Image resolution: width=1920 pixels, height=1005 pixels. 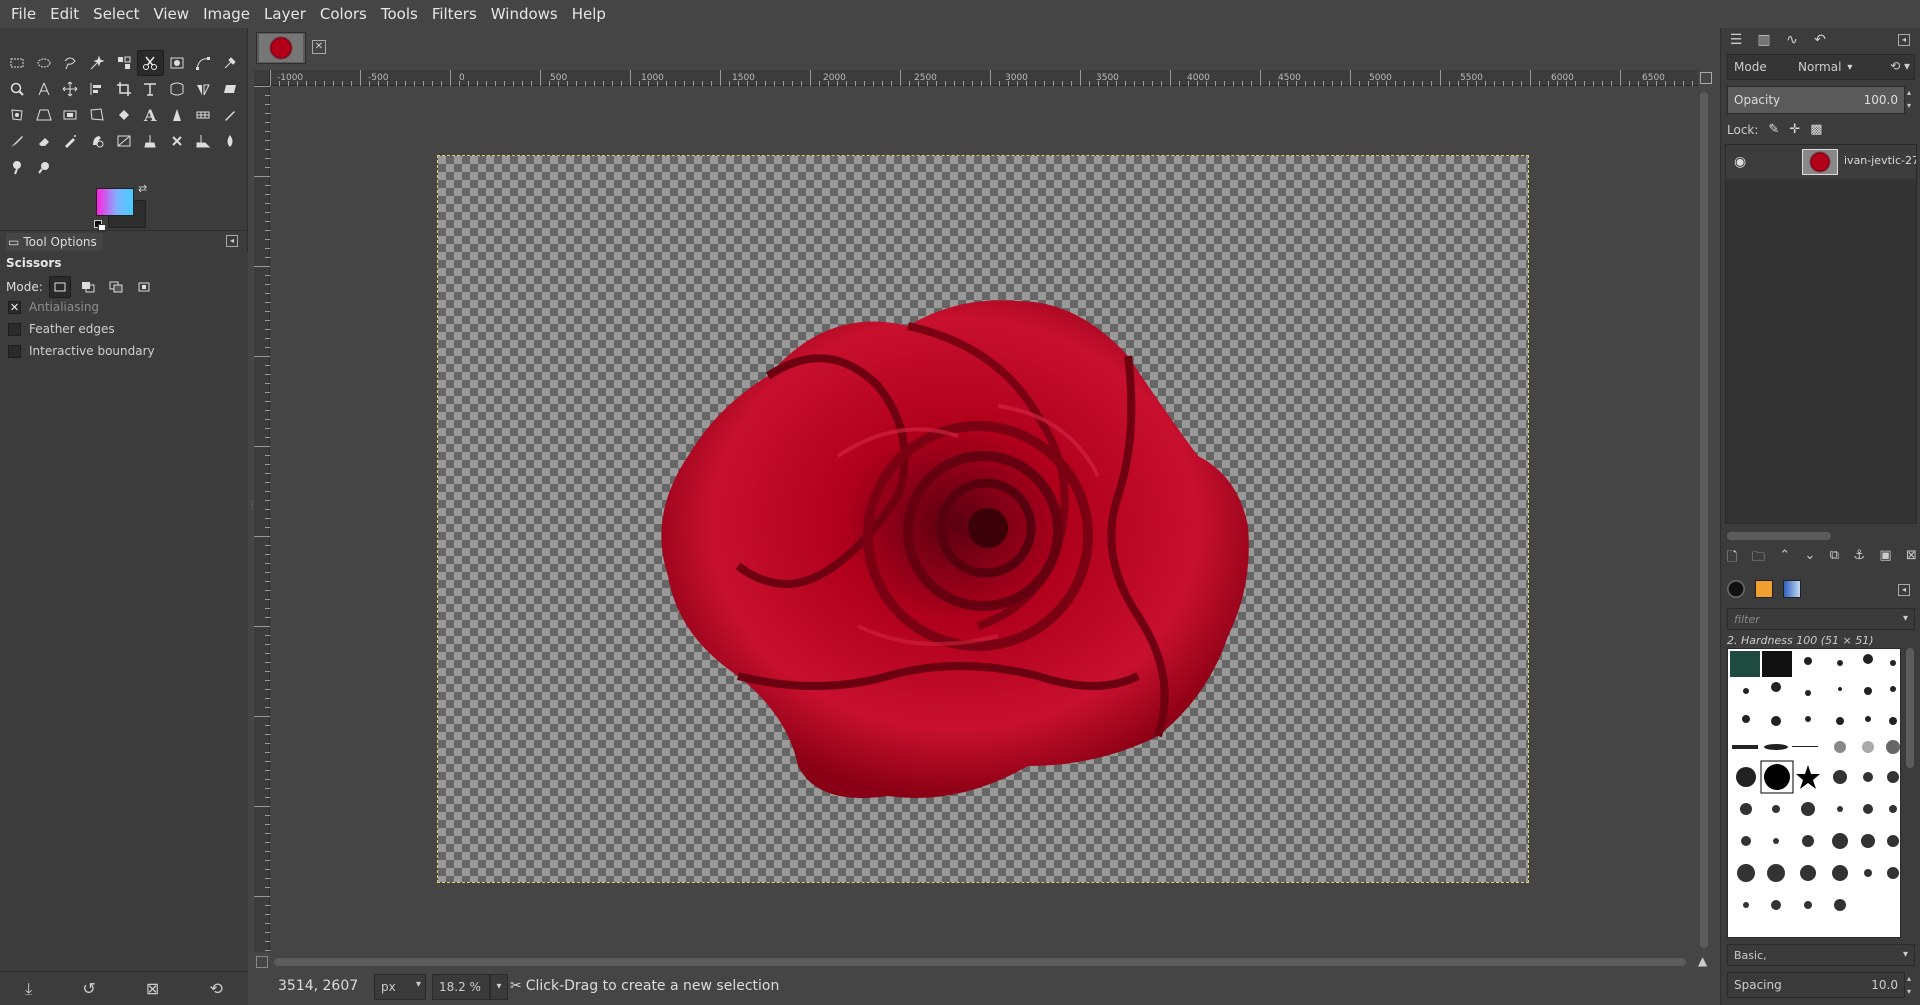 I want to click on menu-filters: Filters, so click(x=454, y=14).